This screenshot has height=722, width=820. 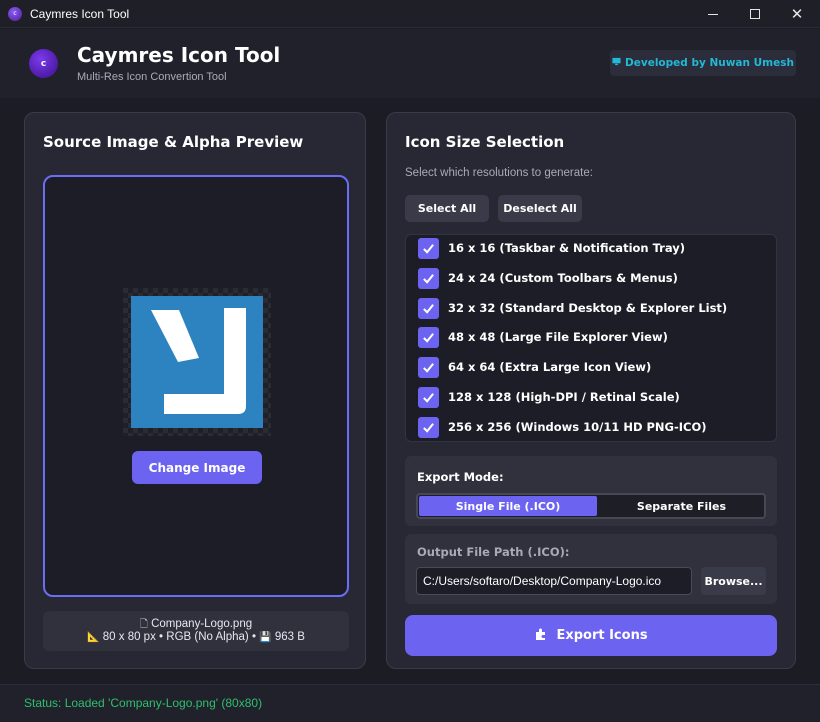 I want to click on app-icon-letter: c, so click(x=15, y=13).